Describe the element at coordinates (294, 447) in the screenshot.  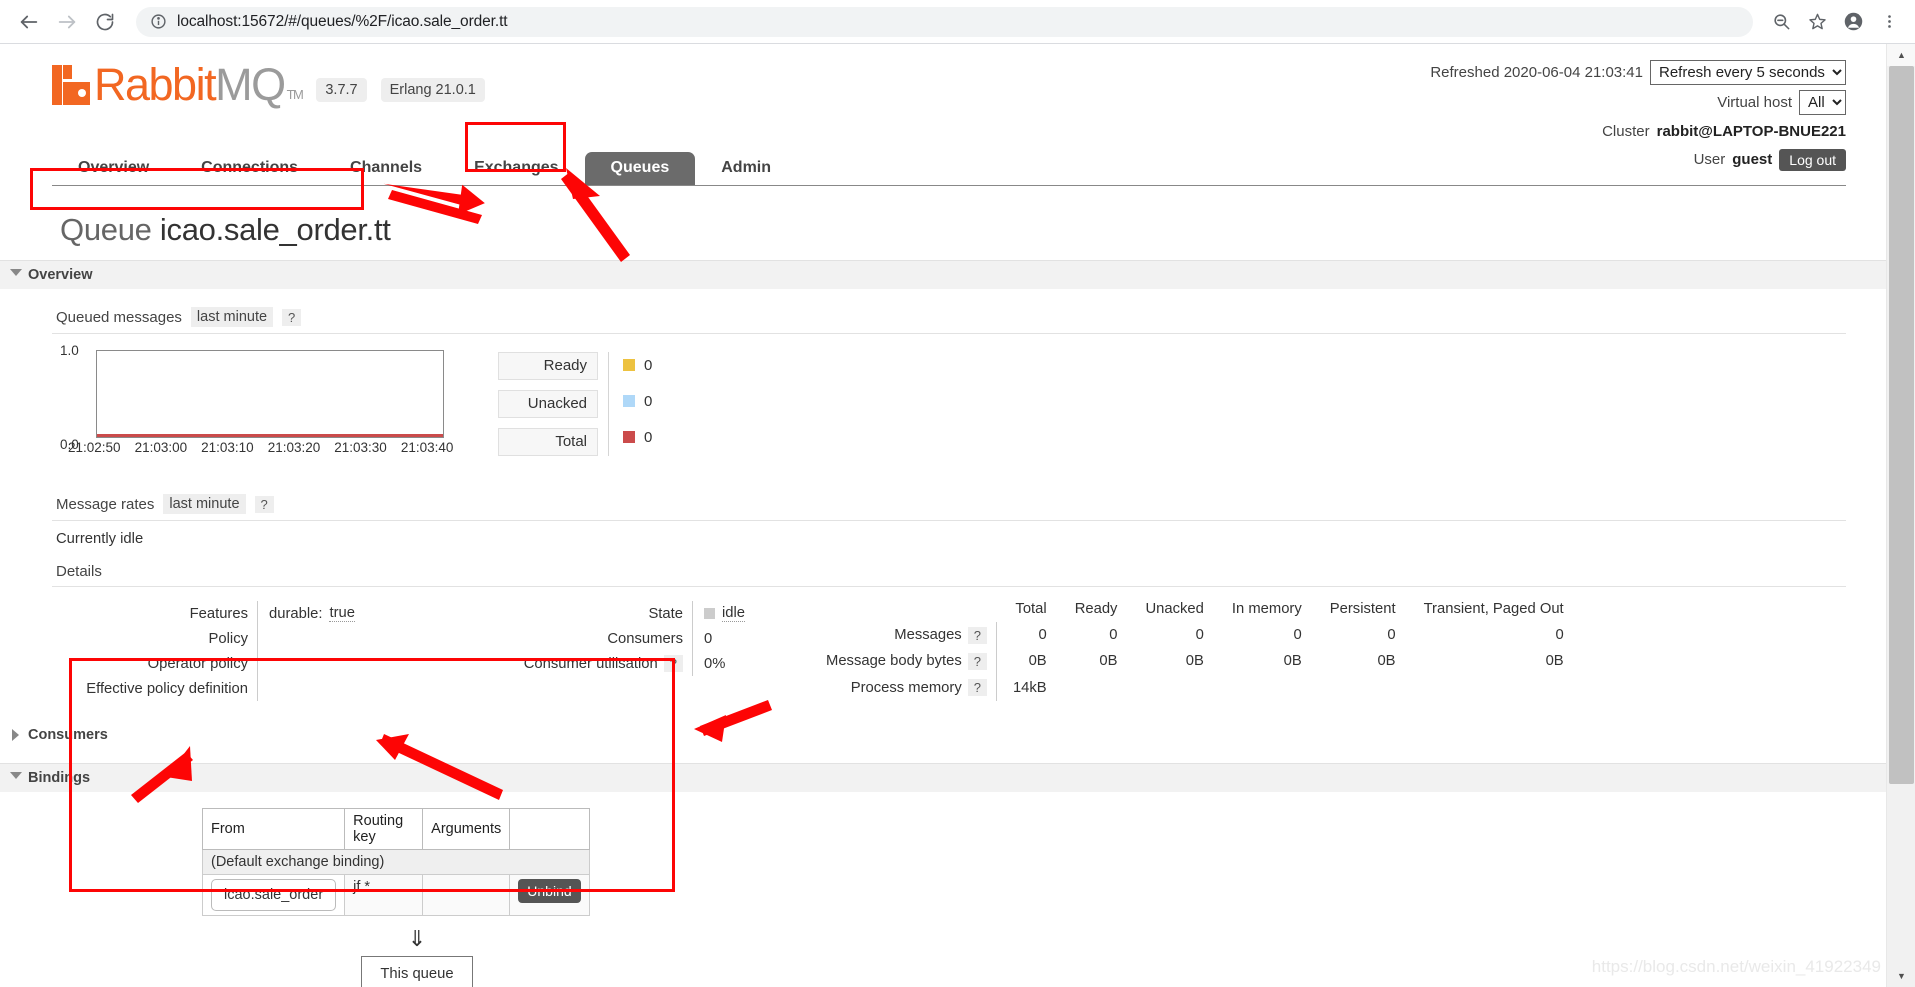
I see `x-tick-3: 21:03:20` at that location.